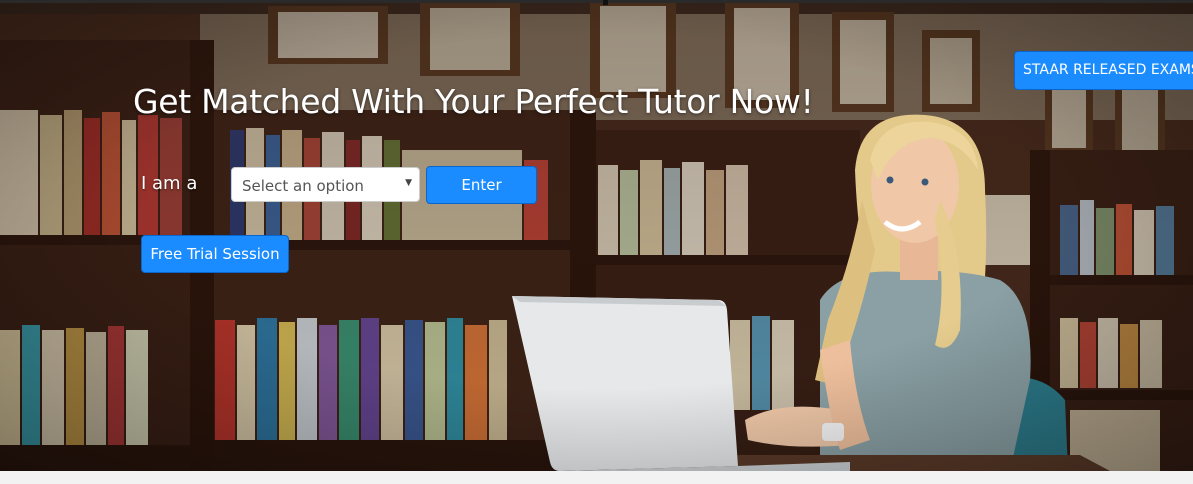  What do you see at coordinates (408, 183) in the screenshot?
I see `dropdown-arrow-icon: ▼` at bounding box center [408, 183].